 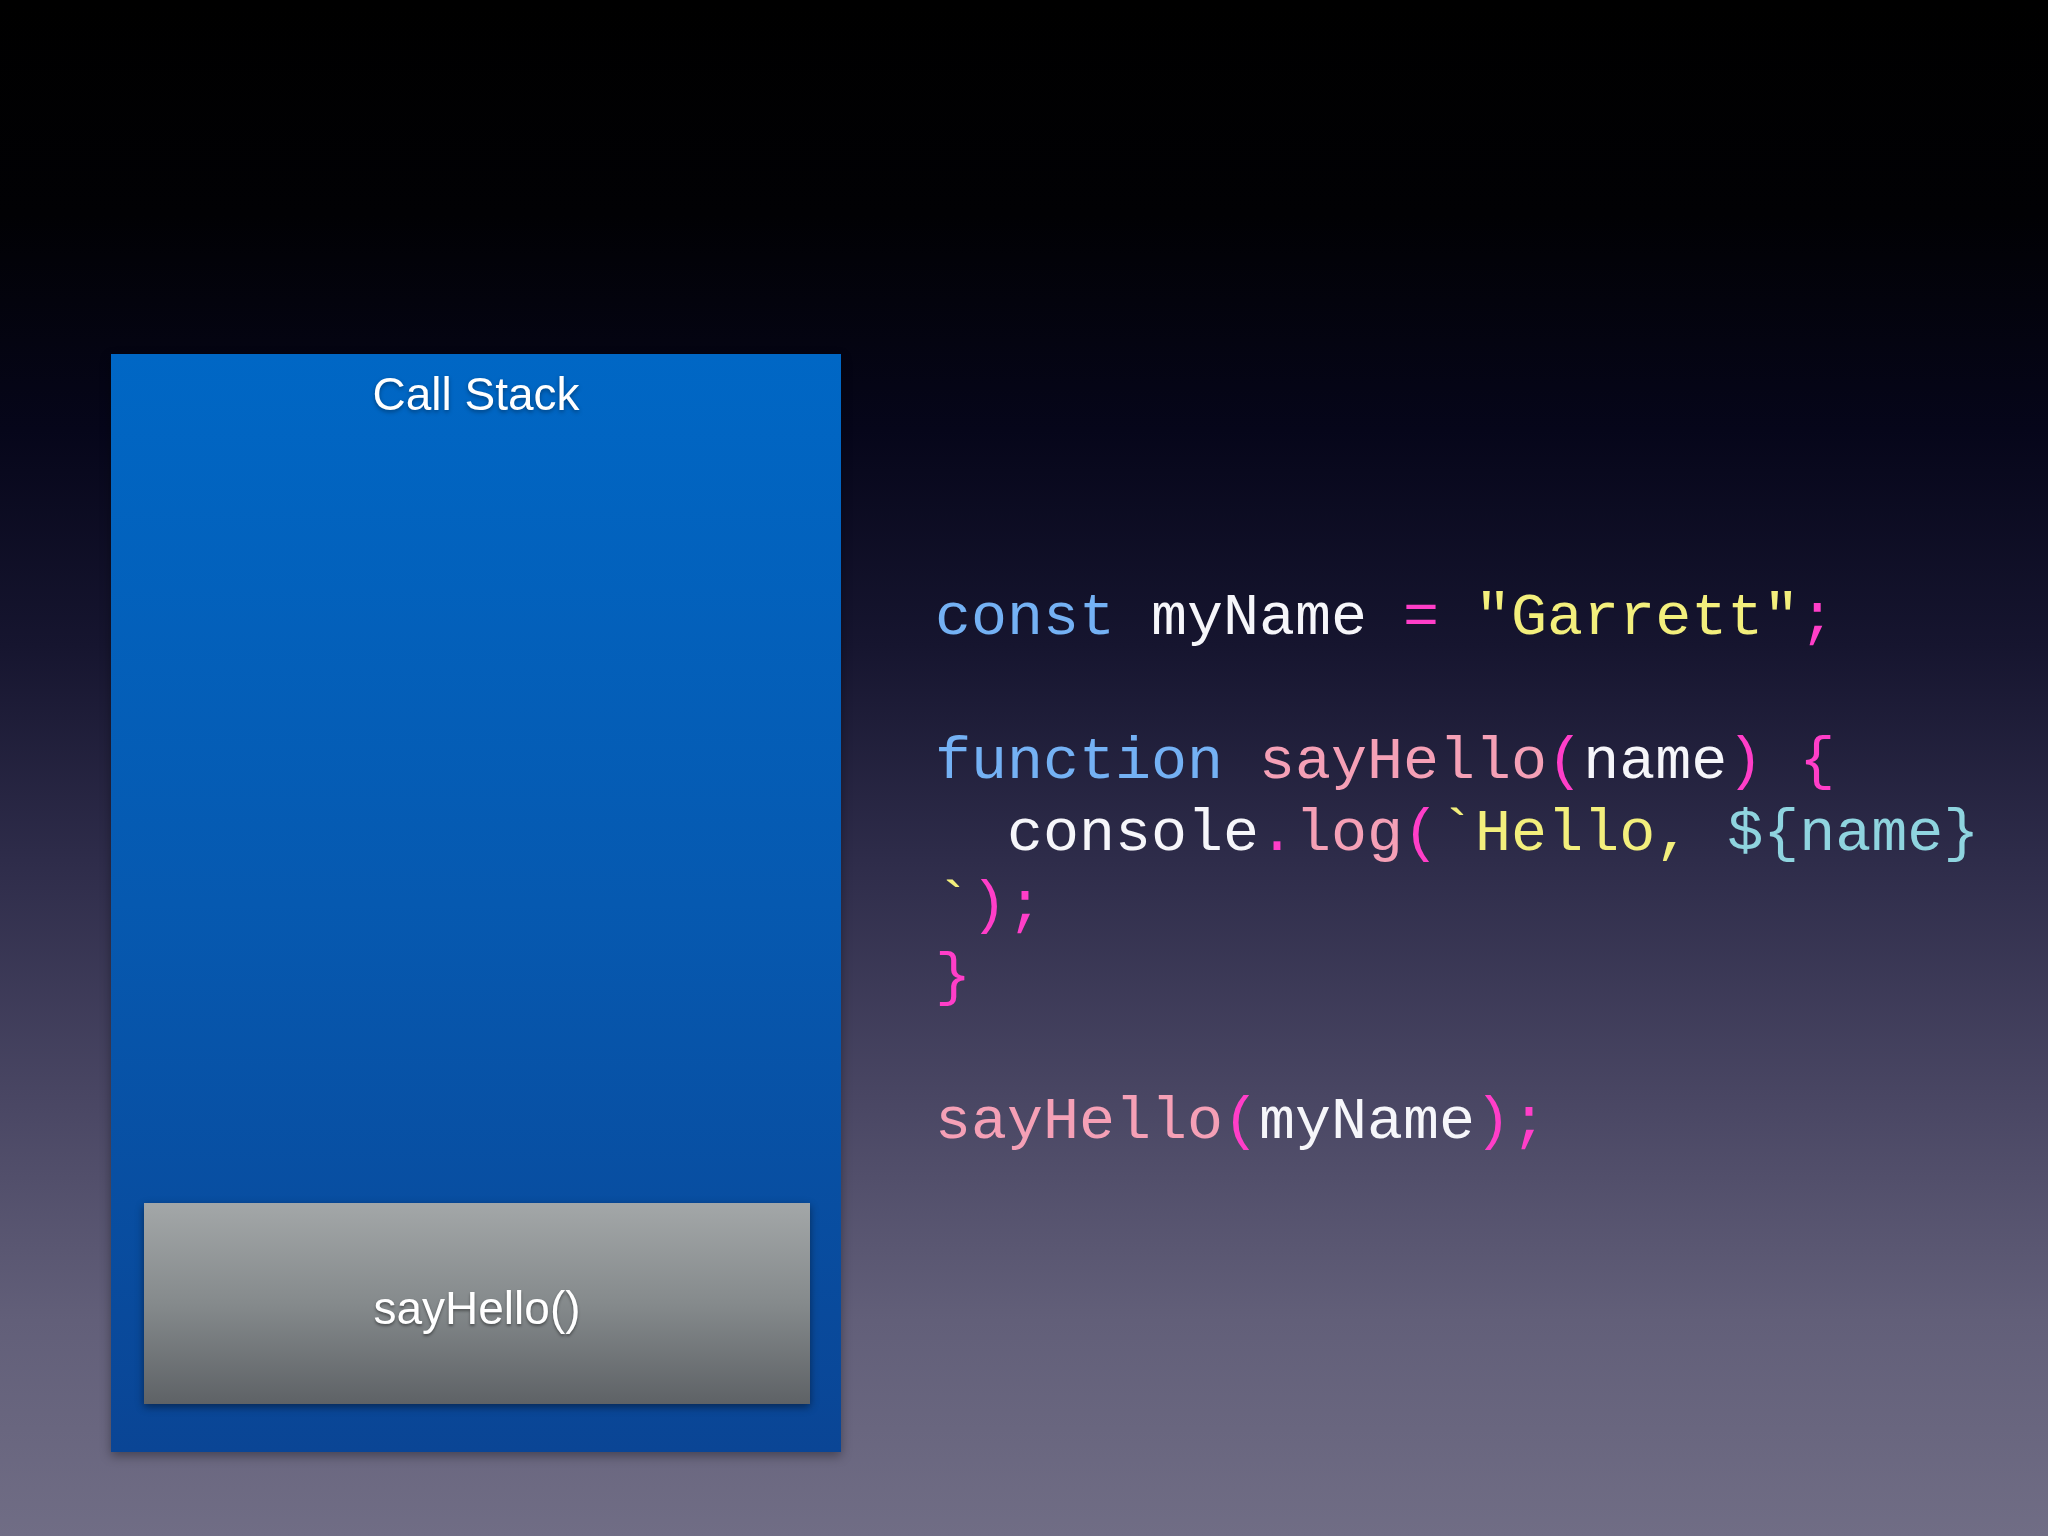 I want to click on code-line: function sayHello(name) {, so click(x=1386, y=762).